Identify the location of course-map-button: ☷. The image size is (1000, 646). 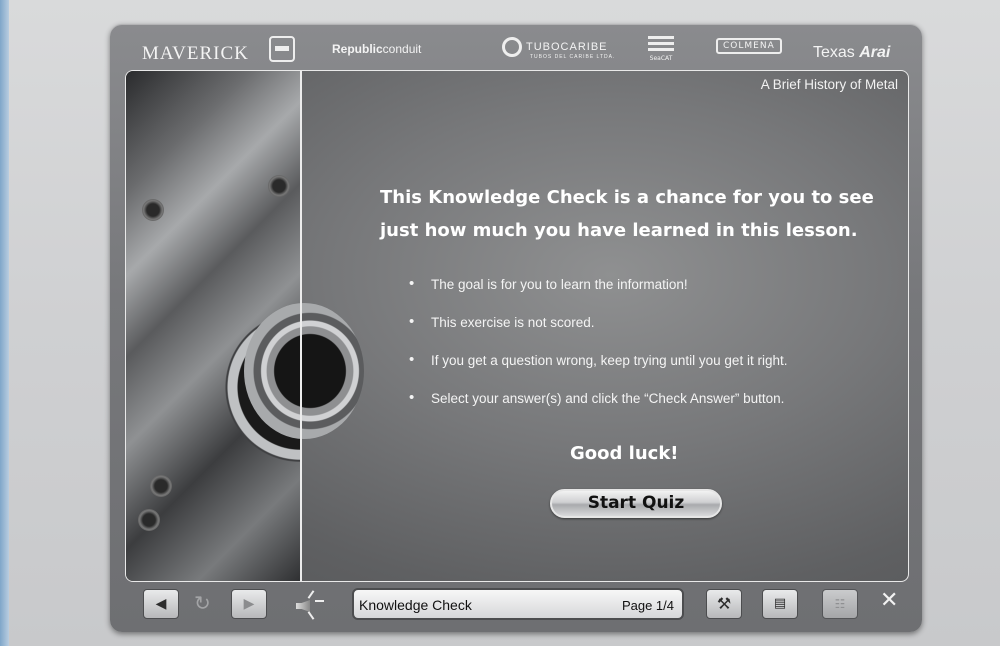
(840, 604).